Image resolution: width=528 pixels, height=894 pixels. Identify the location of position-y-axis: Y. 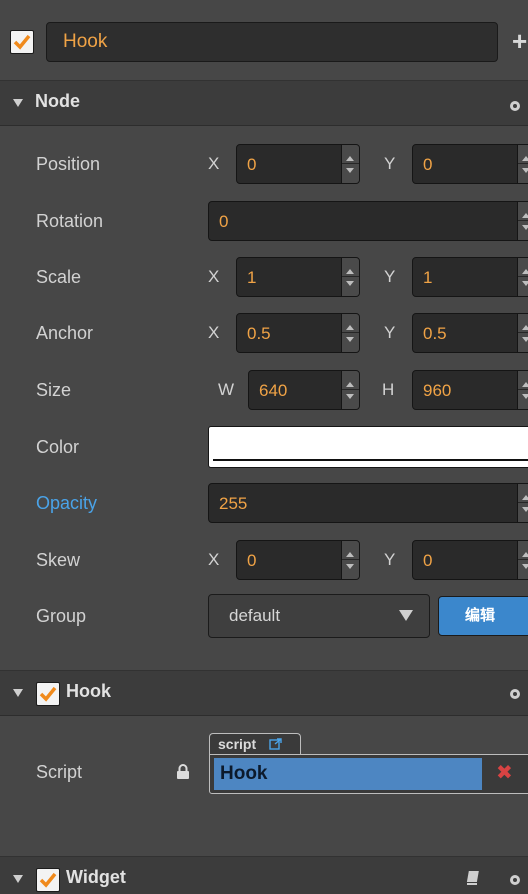
(390, 163).